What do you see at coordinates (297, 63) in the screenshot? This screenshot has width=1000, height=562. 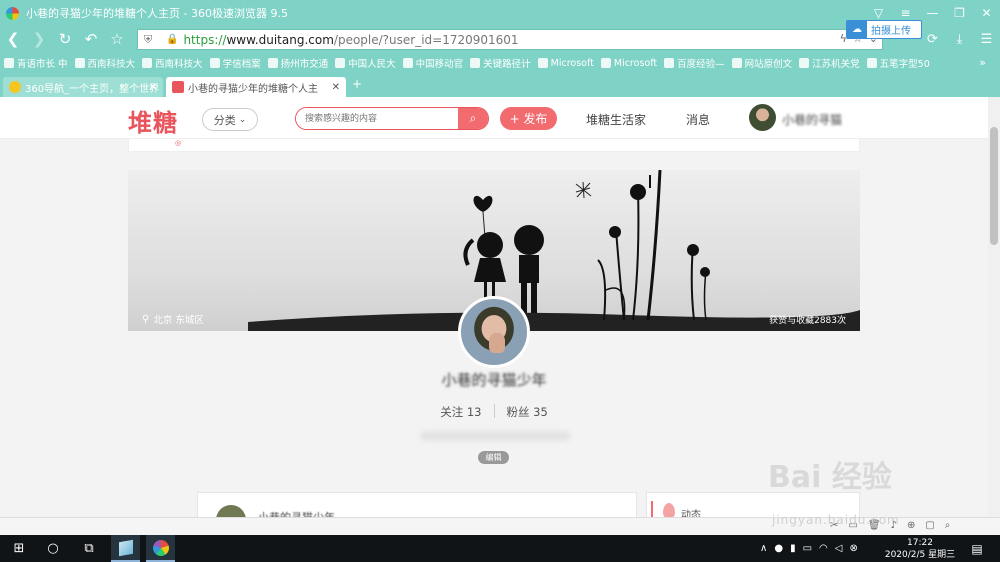 I see `bookmark-item: 扬州市交通` at bounding box center [297, 63].